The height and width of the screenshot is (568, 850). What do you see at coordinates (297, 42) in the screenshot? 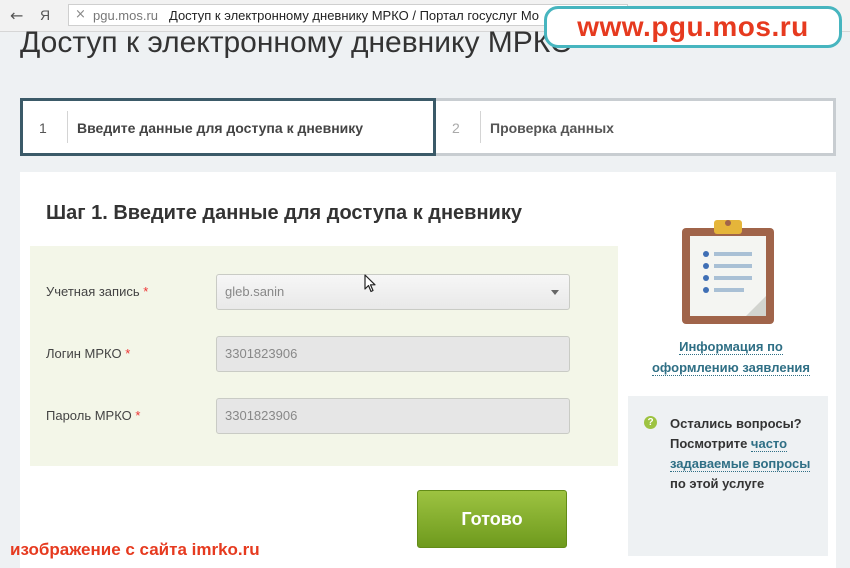
I see `page-title: Доступ к электронному дневнику МРКО` at bounding box center [297, 42].